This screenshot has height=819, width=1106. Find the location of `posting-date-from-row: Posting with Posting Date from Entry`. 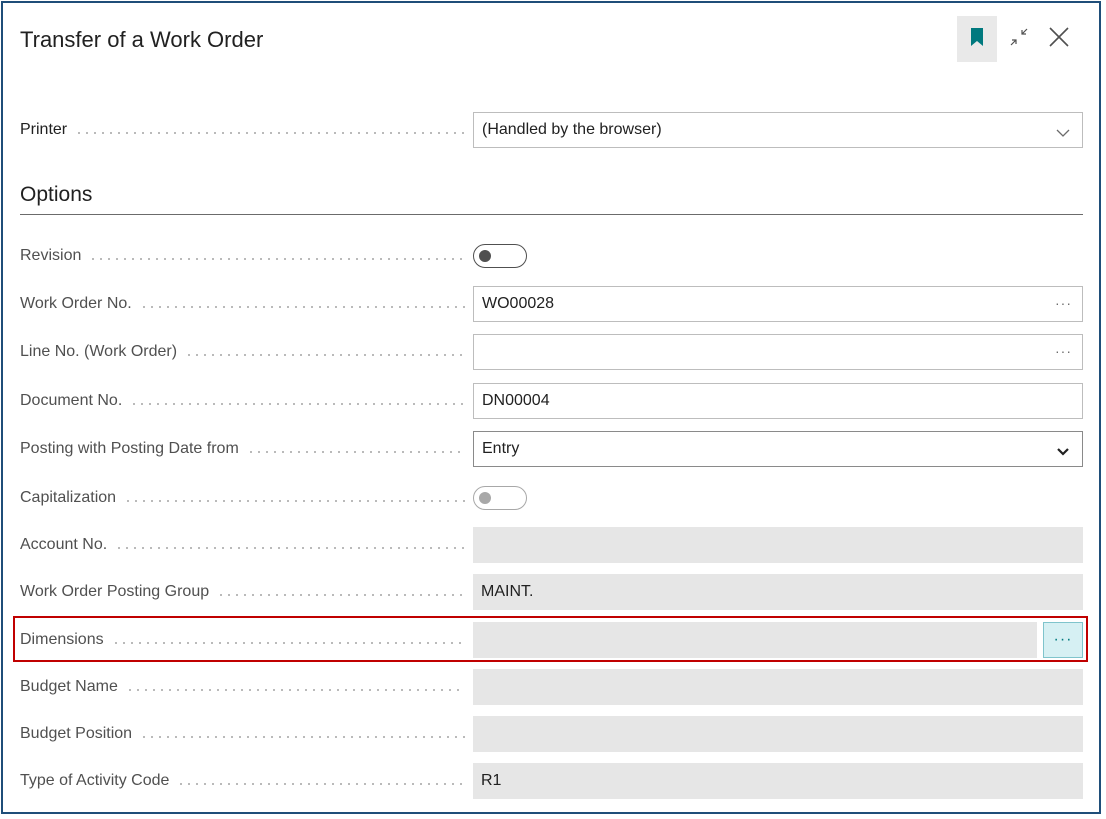

posting-date-from-row: Posting with Posting Date from Entry is located at coordinates (551, 449).